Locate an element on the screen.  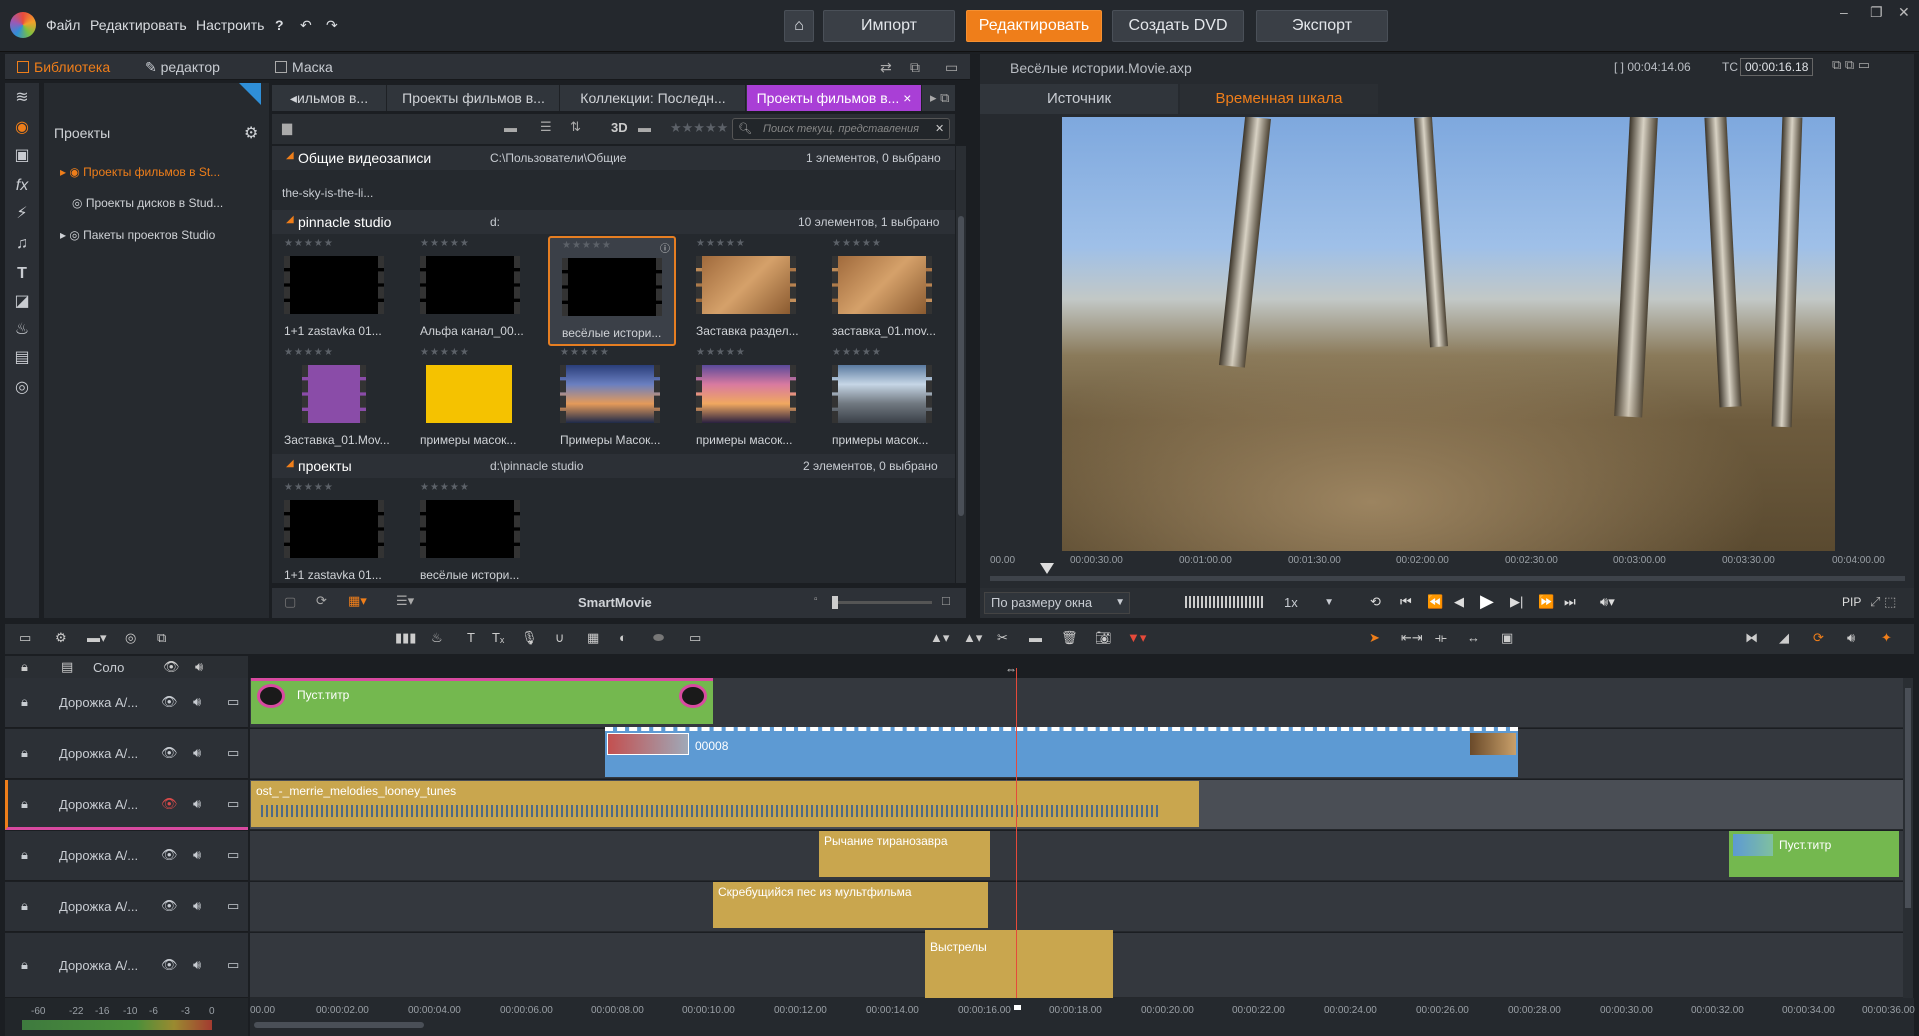
step-forward-icon: ▶| is located at coordinates (1516, 602).